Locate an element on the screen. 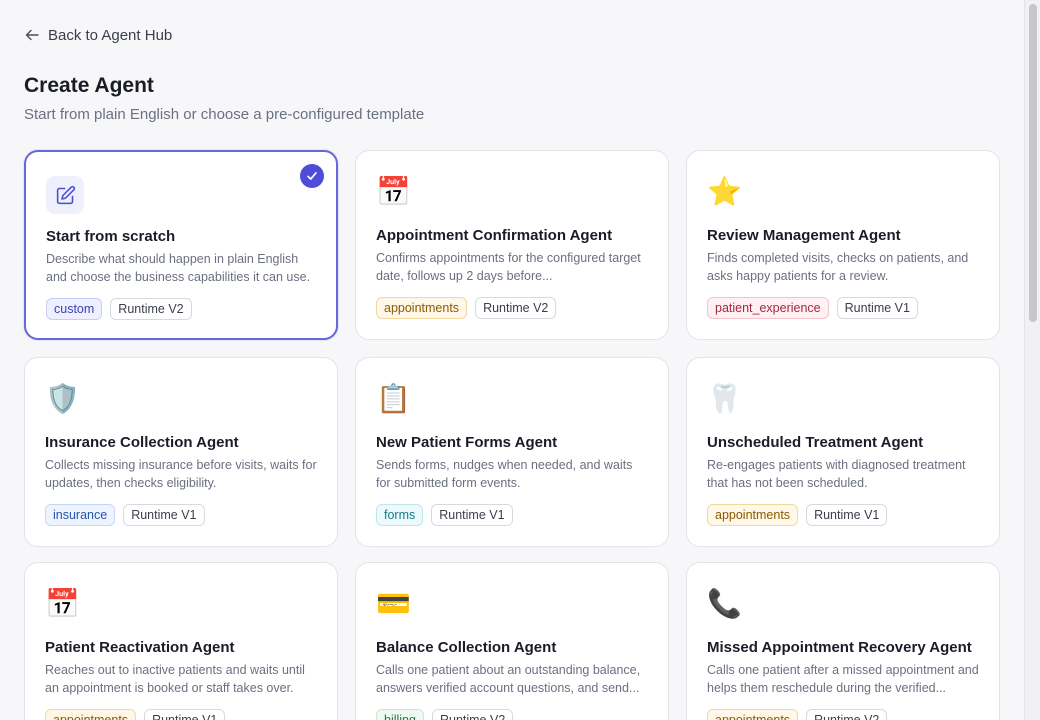  star-icon: ⭐ is located at coordinates (724, 191).